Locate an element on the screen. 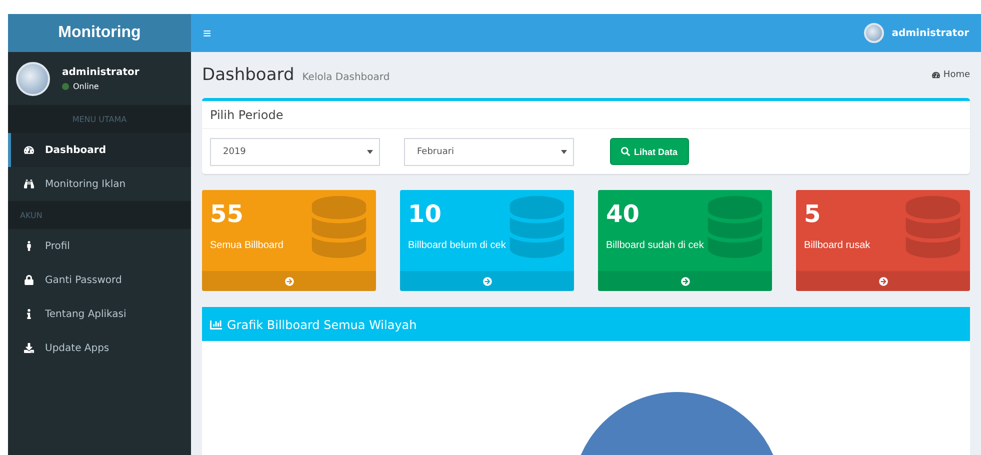 The height and width of the screenshot is (455, 981). sidebar-item: Tentang Aplikasi is located at coordinates (99, 314).